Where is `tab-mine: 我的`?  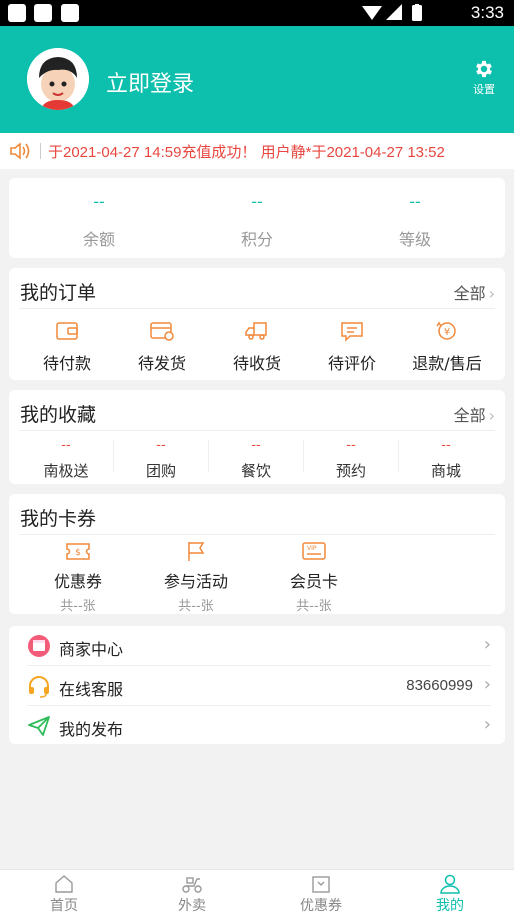
tab-mine: 我的 is located at coordinates (450, 894).